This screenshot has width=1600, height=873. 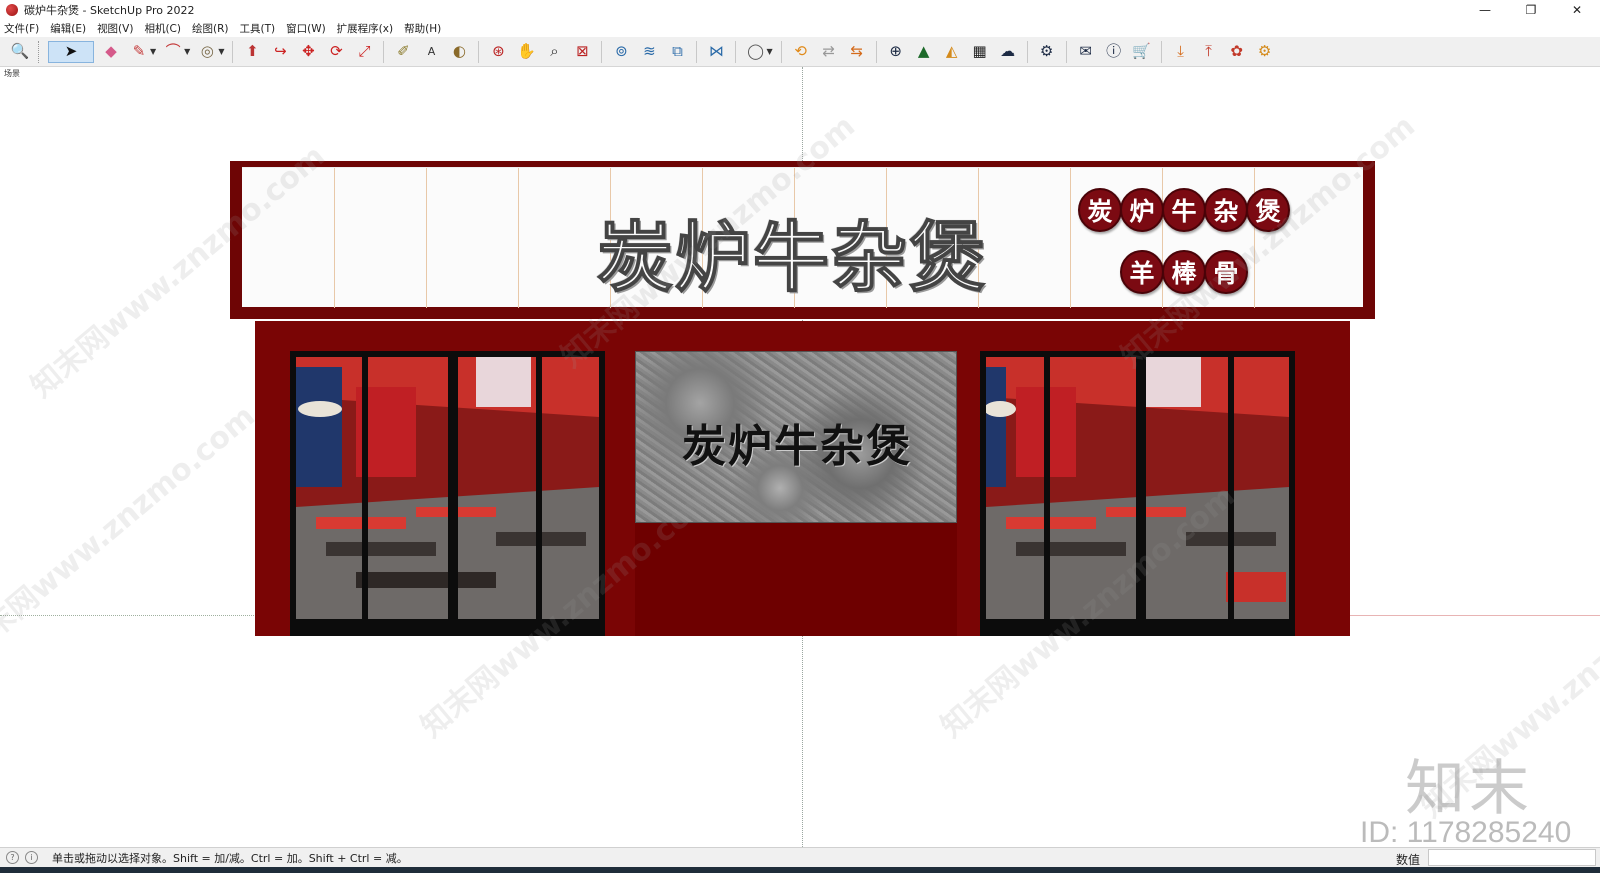 I want to click on sign-badge: 棒, so click(x=1184, y=272).